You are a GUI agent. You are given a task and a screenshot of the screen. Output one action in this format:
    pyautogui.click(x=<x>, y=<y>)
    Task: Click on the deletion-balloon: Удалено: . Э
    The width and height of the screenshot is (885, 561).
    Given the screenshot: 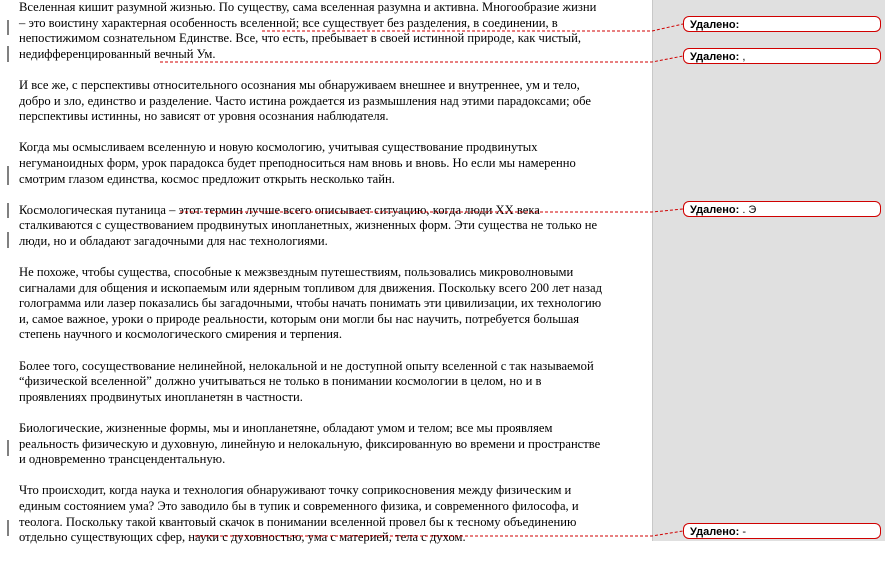 What is the action you would take?
    pyautogui.click(x=782, y=209)
    